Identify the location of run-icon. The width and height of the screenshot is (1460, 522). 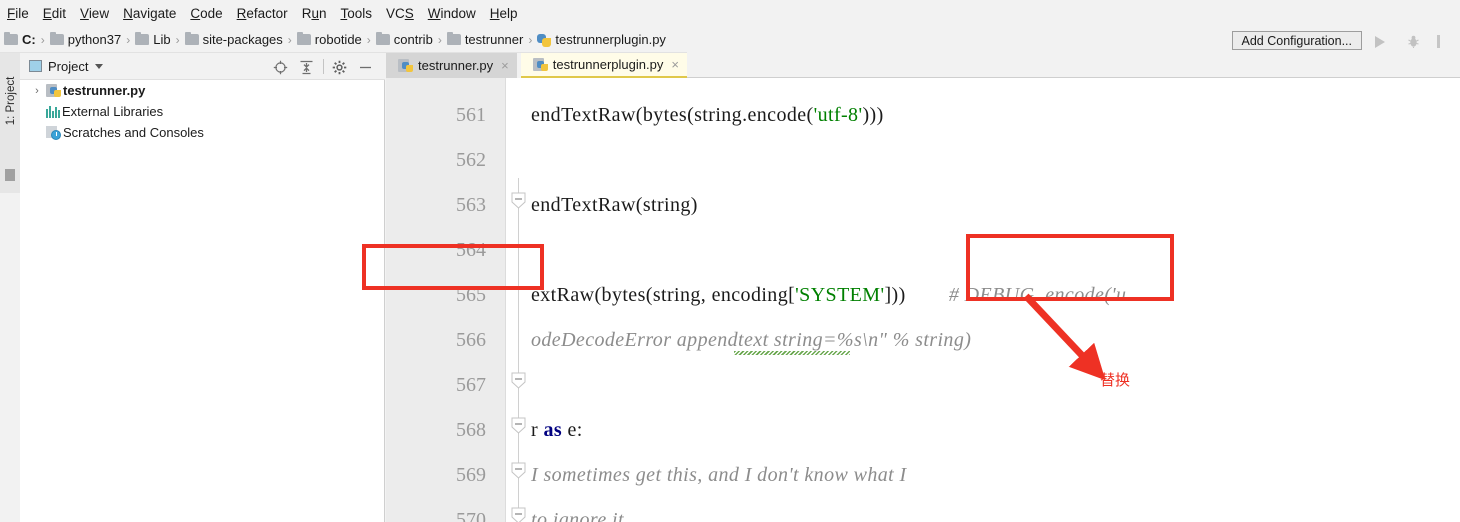
(1380, 42).